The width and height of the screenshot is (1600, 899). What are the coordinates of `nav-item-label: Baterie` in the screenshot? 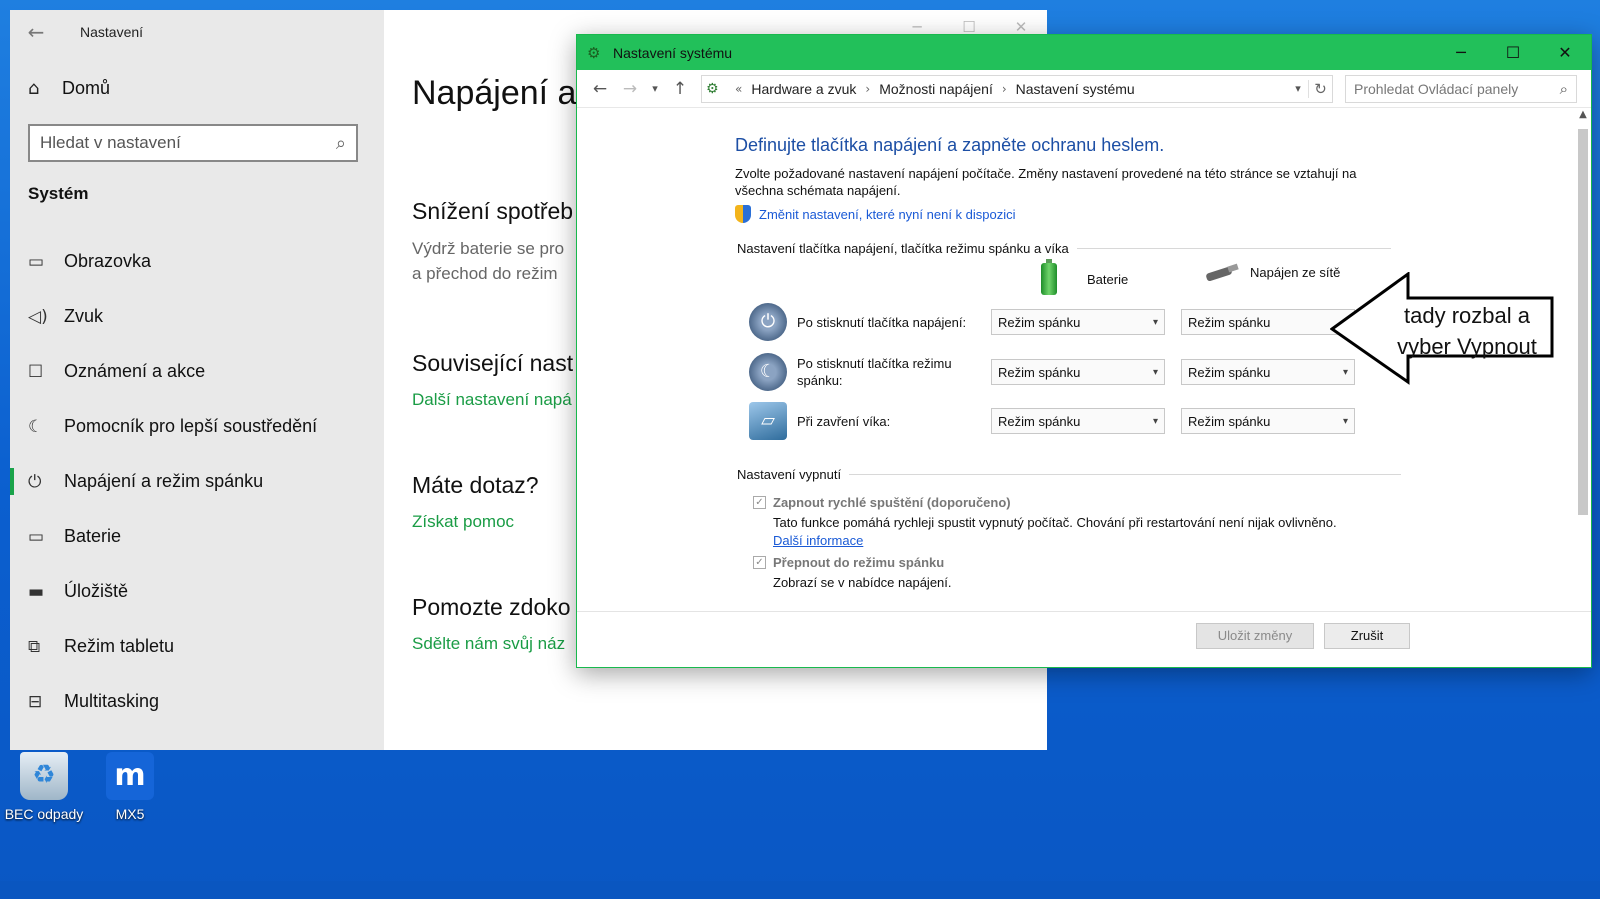 It's located at (93, 536).